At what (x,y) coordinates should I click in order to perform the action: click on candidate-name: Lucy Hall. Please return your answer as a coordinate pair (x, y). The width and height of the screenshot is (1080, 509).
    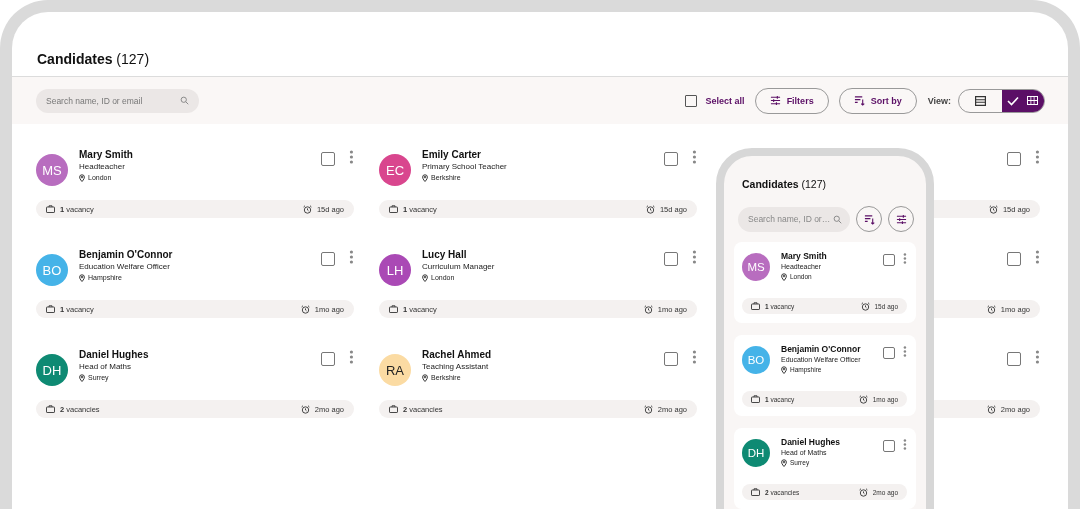
    Looking at the image, I should click on (445, 255).